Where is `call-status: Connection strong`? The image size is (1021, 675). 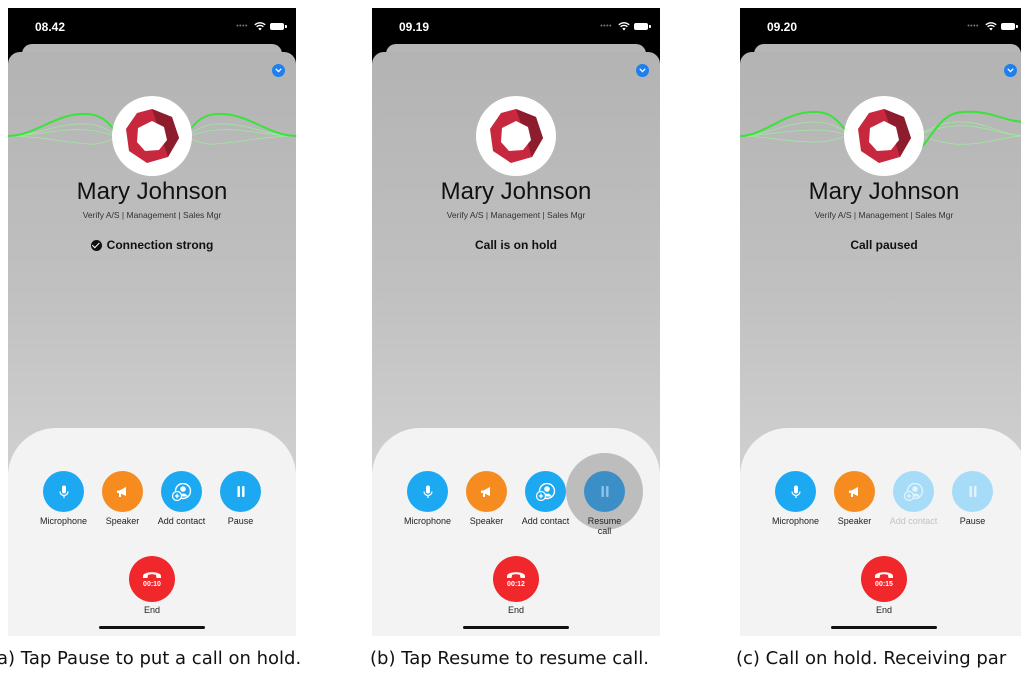 call-status: Connection strong is located at coordinates (152, 245).